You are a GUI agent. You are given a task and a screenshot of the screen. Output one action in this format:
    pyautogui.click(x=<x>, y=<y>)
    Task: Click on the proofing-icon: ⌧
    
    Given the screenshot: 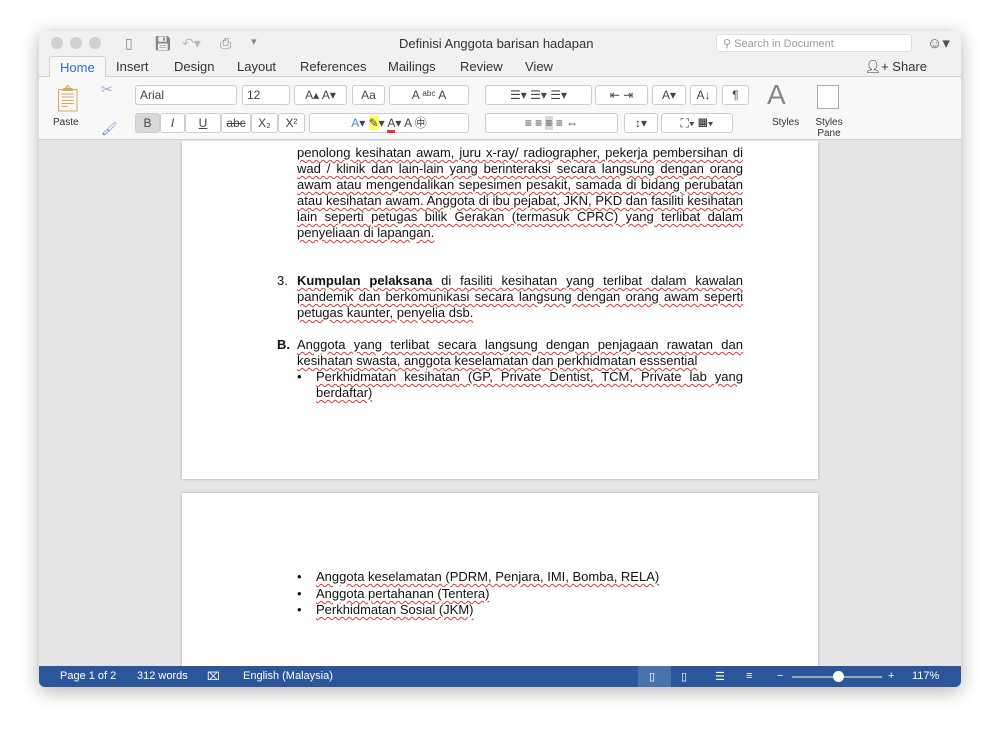 What is the action you would take?
    pyautogui.click(x=213, y=676)
    